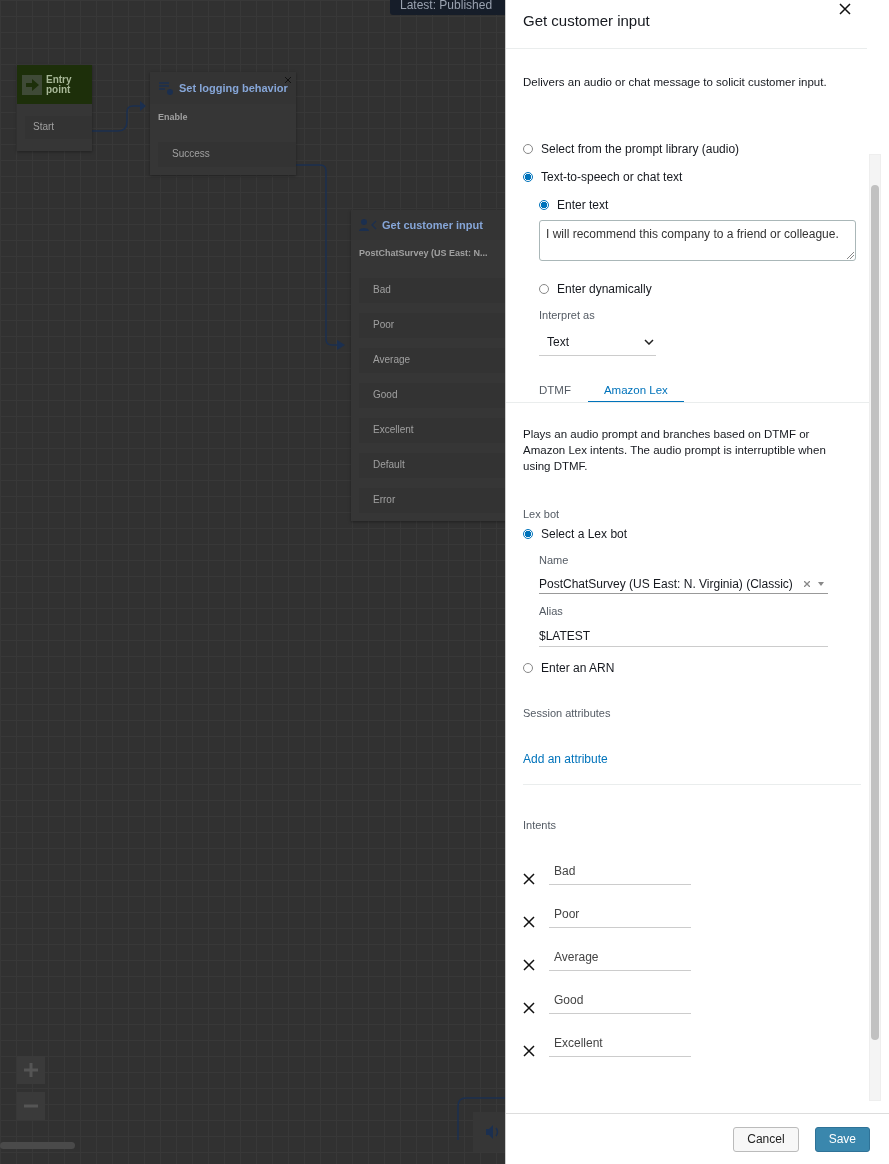  I want to click on radio-option: Select a Lex bot, so click(696, 534).